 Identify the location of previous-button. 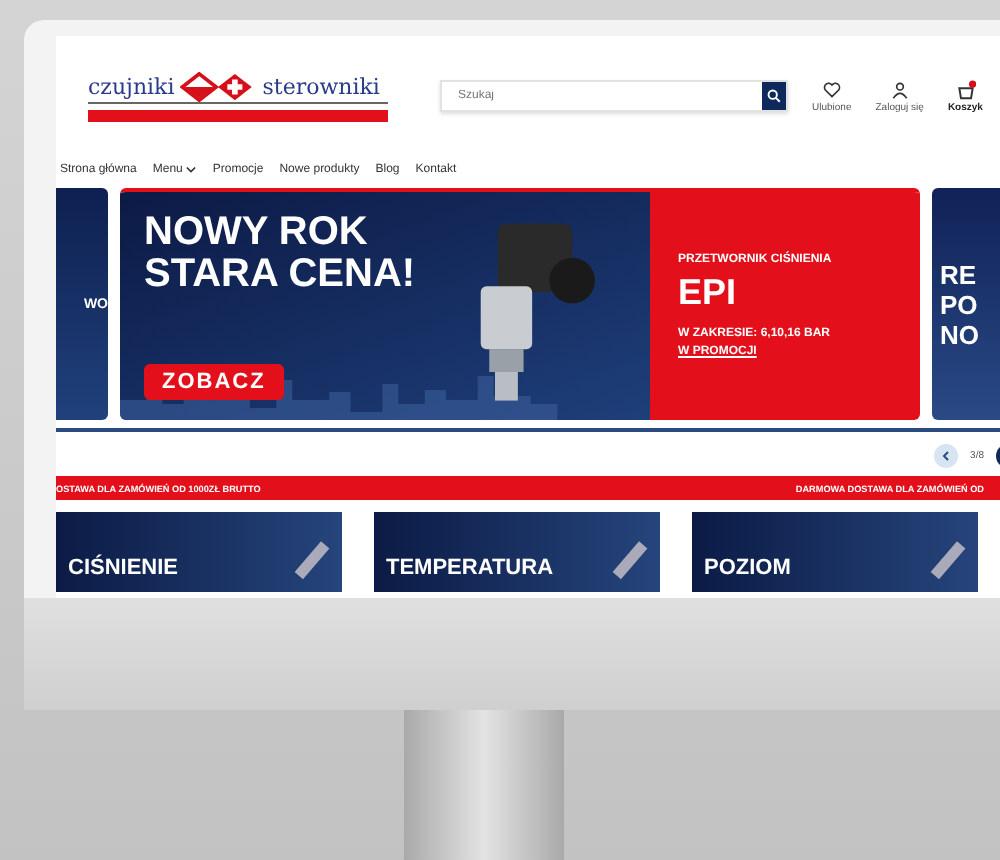
(946, 456).